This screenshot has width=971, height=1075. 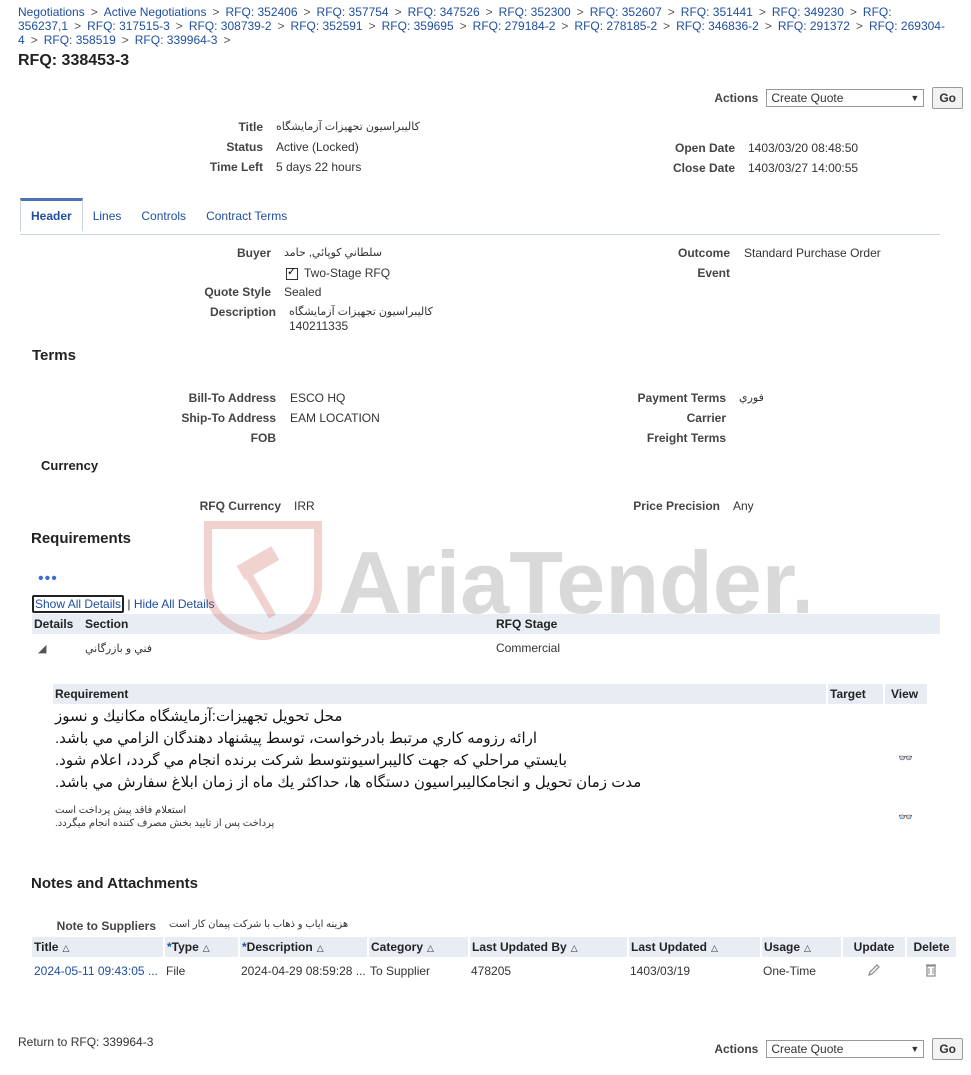 I want to click on rfq-currency-label: RFQ Currency, so click(x=240, y=506).